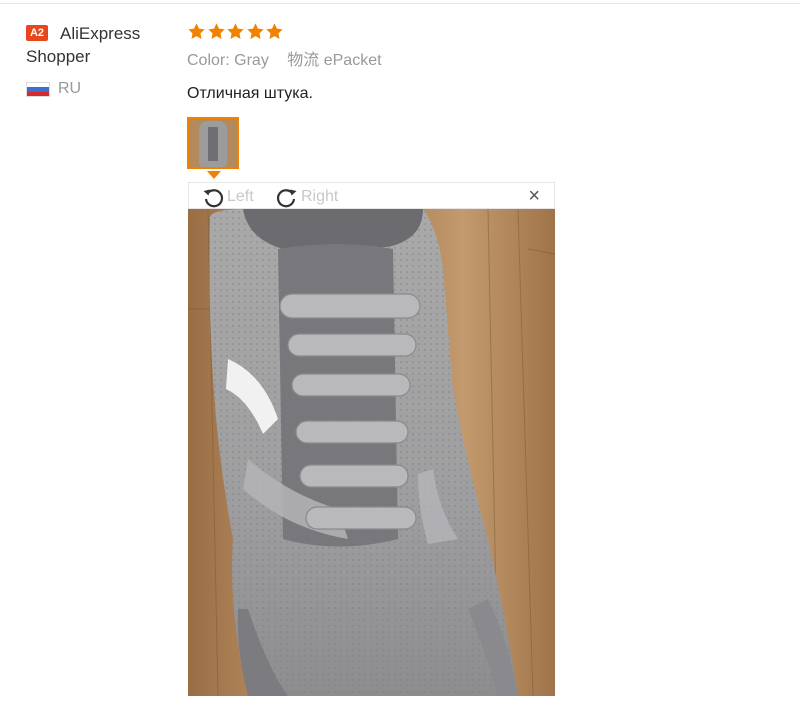  What do you see at coordinates (100, 33) in the screenshot?
I see `reviewer-name-line1: AliExpress` at bounding box center [100, 33].